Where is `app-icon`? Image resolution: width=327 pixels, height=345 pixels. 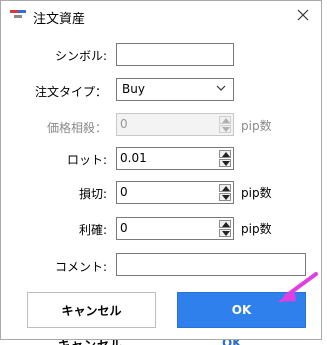 app-icon is located at coordinates (18, 15).